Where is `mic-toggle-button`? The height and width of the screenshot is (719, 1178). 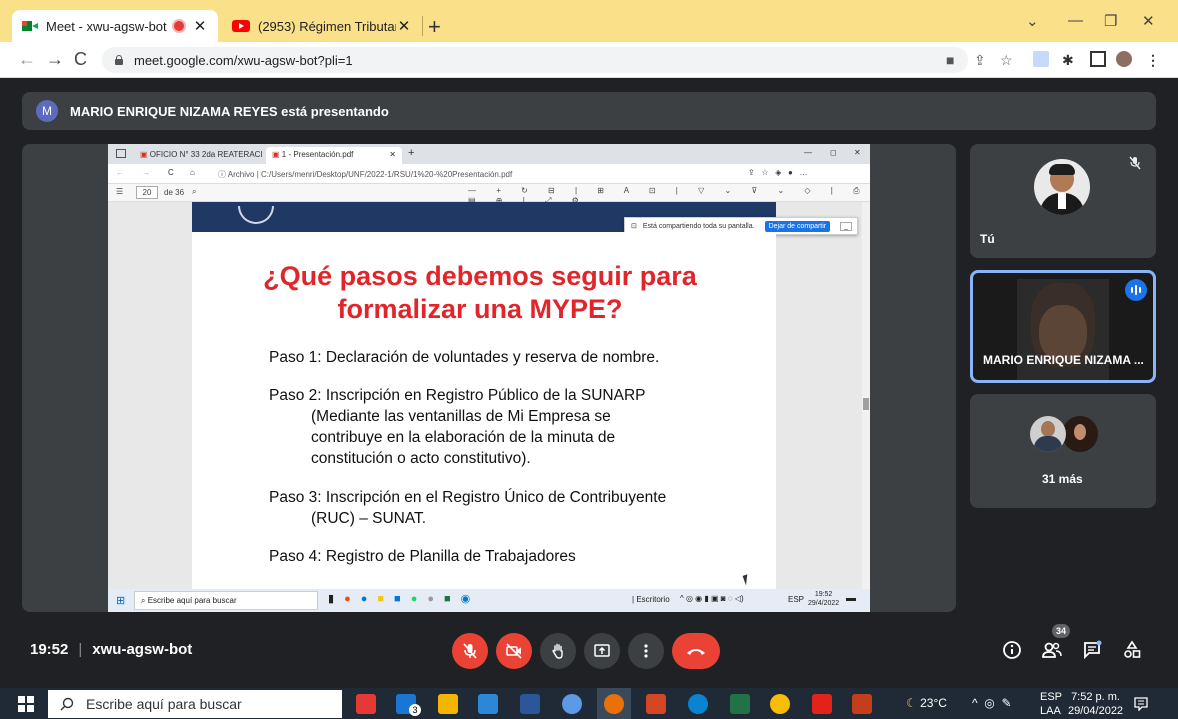
mic-toggle-button is located at coordinates (470, 651).